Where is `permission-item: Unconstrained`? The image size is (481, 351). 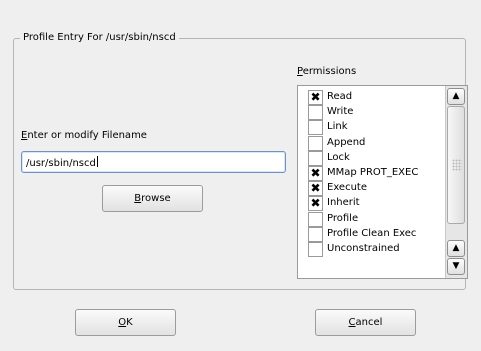
permission-item: Unconstrained is located at coordinates (378, 249).